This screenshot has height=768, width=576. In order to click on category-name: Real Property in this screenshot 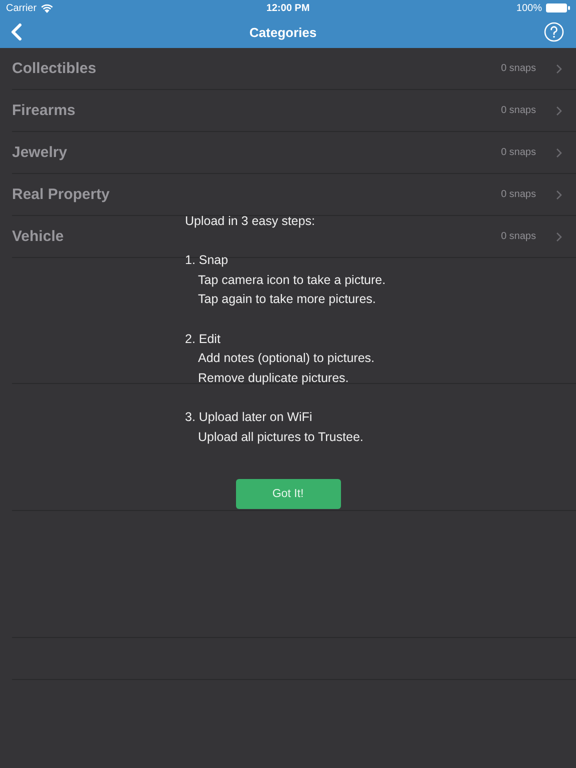, I will do `click(61, 194)`.